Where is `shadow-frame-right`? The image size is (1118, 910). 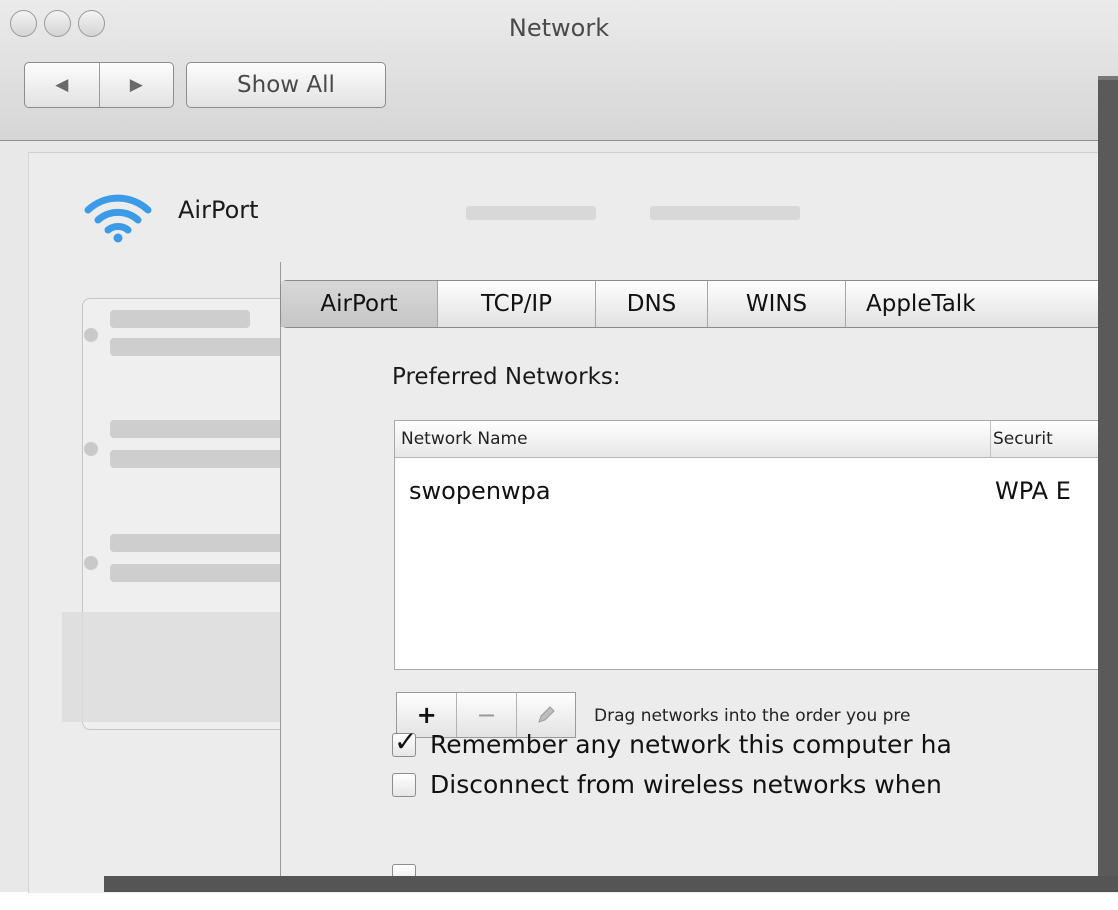 shadow-frame-right is located at coordinates (1108, 484).